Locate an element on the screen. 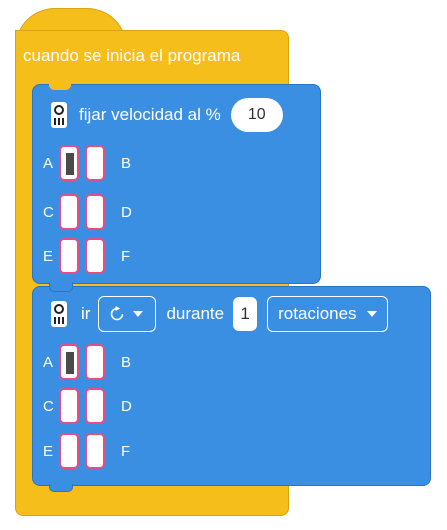  direction-dropdown is located at coordinates (127, 314).